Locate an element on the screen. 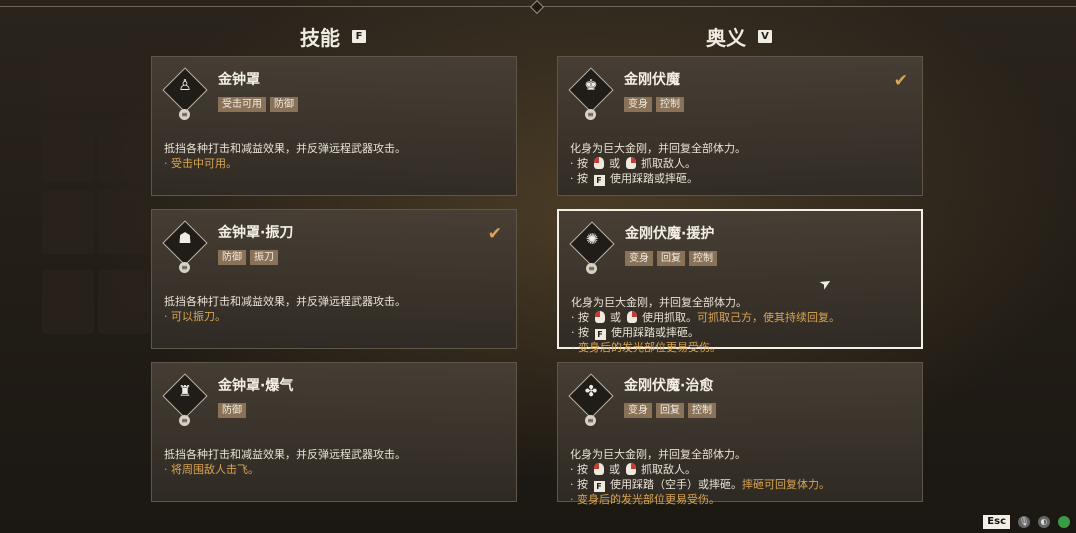 The image size is (1076, 533). description-text: · 变身后的发光部位更易受伤。 is located at coordinates (645, 499).